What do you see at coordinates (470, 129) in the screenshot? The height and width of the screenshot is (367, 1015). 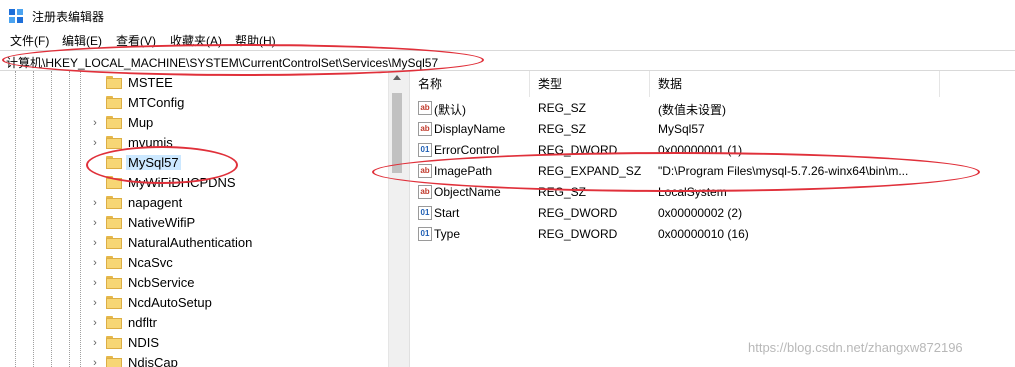 I see `value-name: DisplayName` at bounding box center [470, 129].